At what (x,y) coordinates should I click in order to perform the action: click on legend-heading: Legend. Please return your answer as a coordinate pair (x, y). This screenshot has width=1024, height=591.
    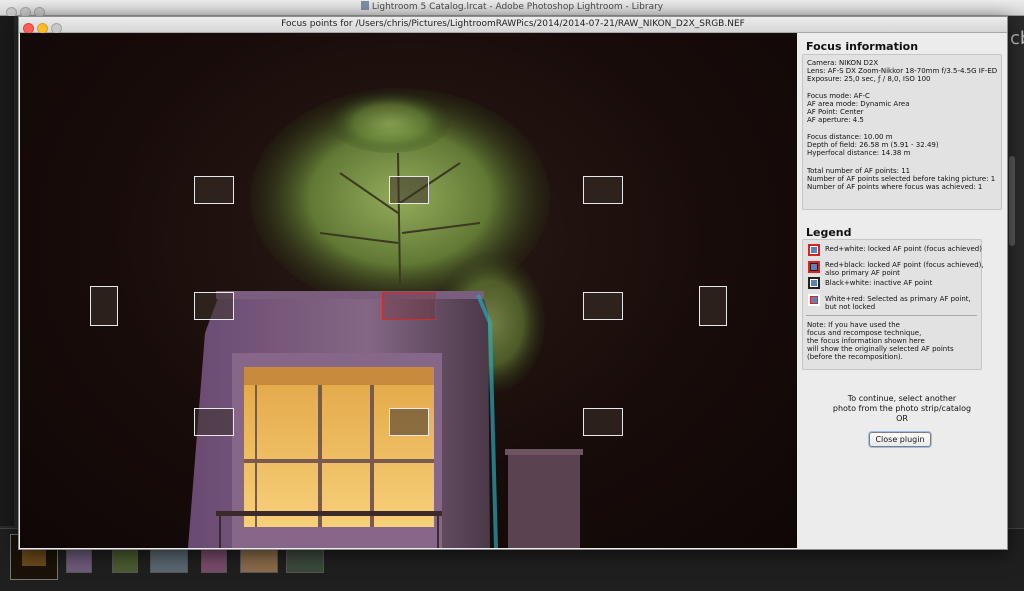
    Looking at the image, I should click on (829, 232).